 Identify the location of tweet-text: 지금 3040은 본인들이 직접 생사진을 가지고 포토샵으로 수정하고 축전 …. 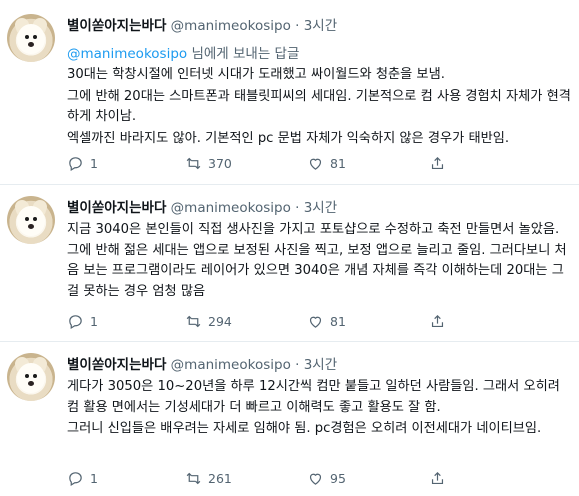
(319, 261).